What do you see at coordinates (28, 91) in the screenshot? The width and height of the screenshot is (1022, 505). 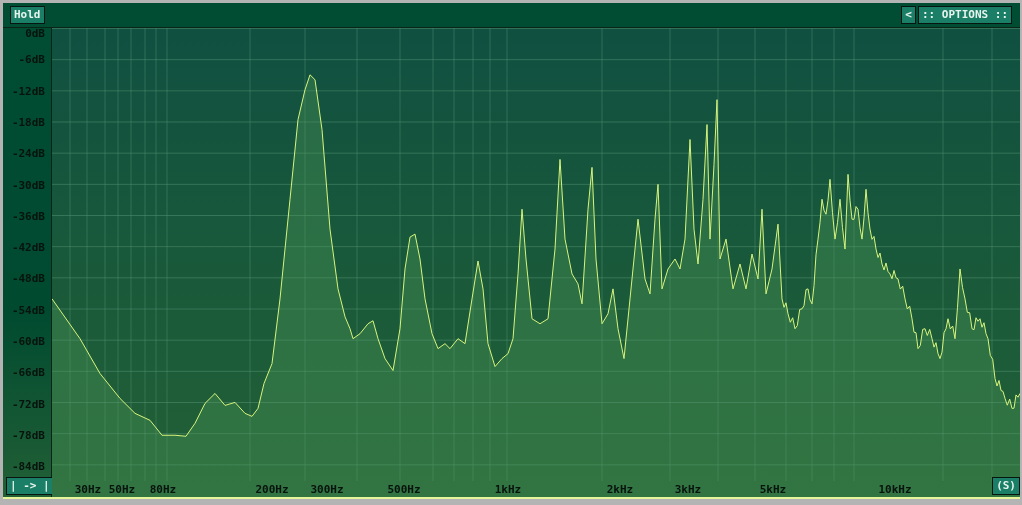 I see `db-axis-label: -12dB` at bounding box center [28, 91].